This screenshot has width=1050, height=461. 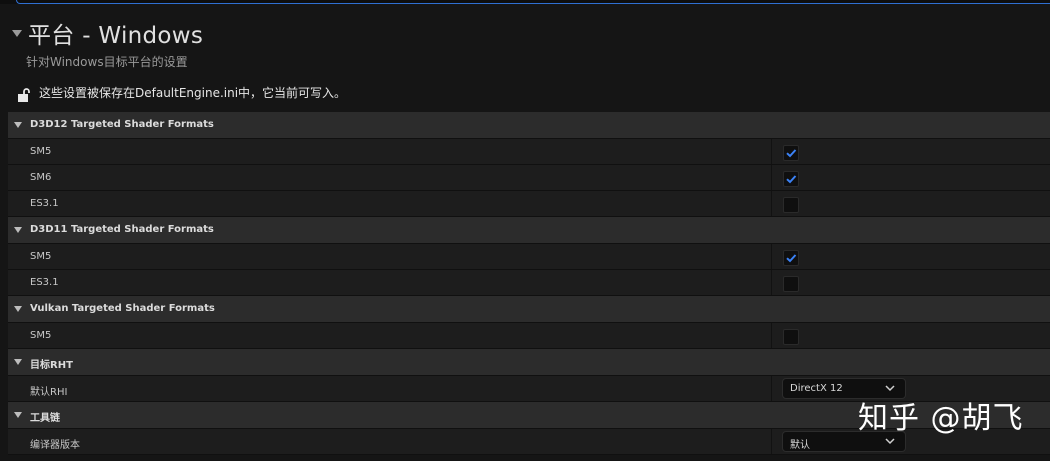 What do you see at coordinates (791, 284) in the screenshot?
I see `checkbox-d3d11-es31` at bounding box center [791, 284].